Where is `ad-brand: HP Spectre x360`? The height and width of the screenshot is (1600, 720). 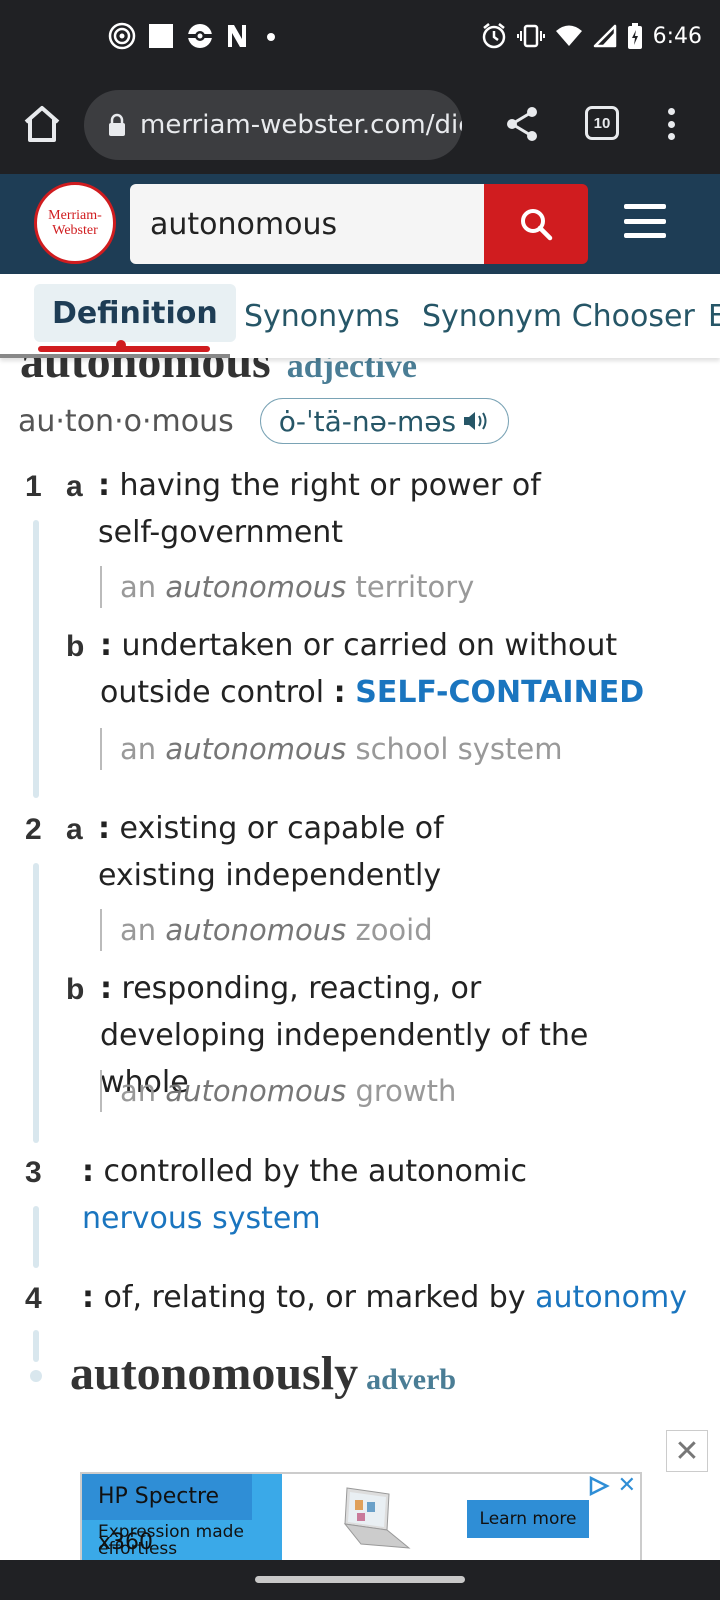
ad-brand: HP Spectre x360 is located at coordinates (167, 1514).